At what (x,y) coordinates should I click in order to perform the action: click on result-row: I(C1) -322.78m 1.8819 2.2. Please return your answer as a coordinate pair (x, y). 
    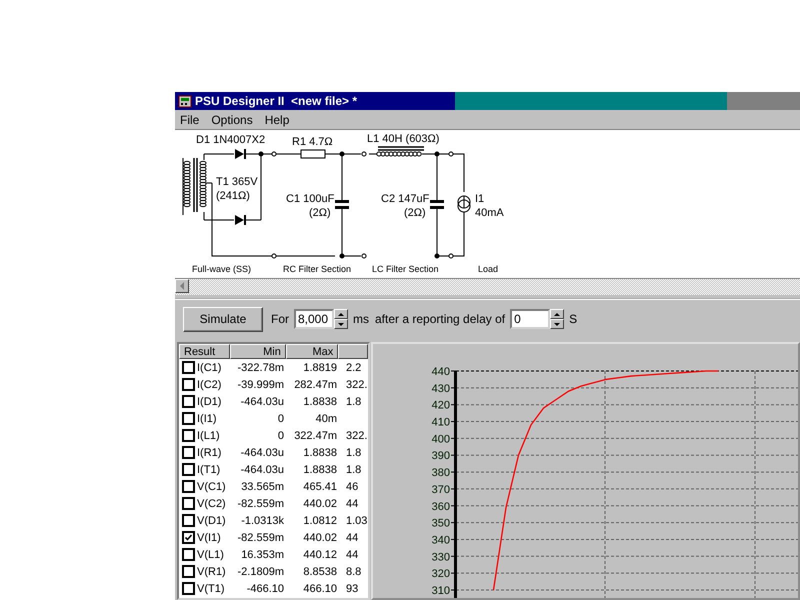
    Looking at the image, I should click on (273, 367).